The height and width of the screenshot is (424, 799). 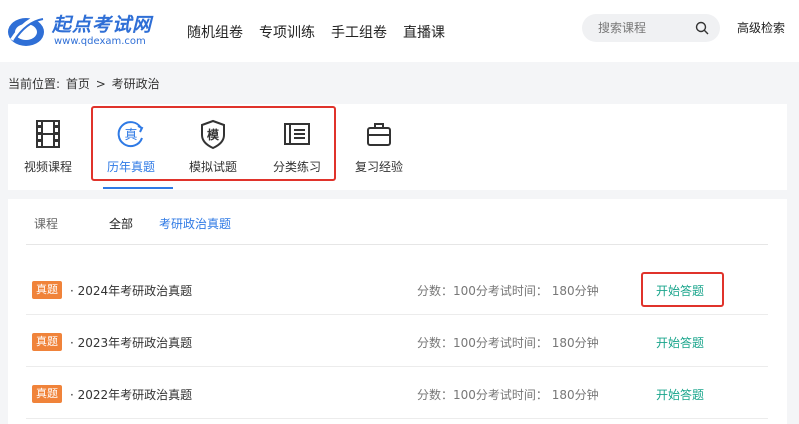 What do you see at coordinates (424, 32) in the screenshot?
I see `nav-live-class: 直播课` at bounding box center [424, 32].